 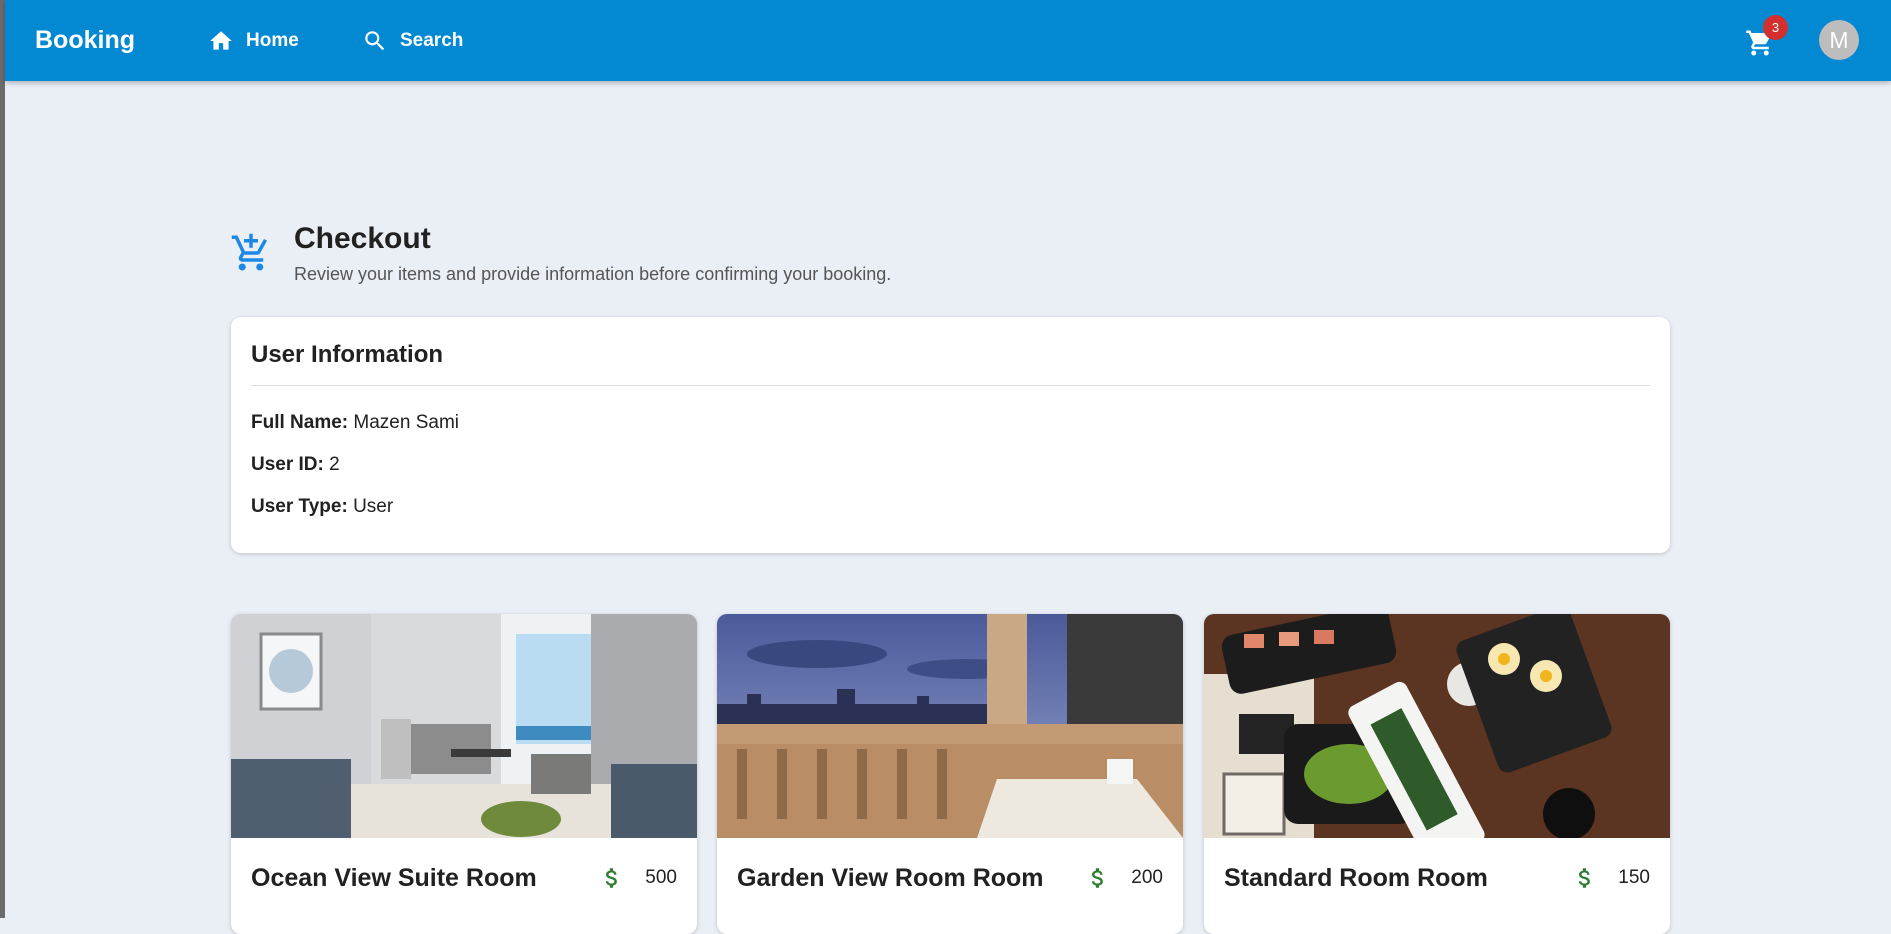 What do you see at coordinates (1147, 877) in the screenshot?
I see `room-price-value: 200` at bounding box center [1147, 877].